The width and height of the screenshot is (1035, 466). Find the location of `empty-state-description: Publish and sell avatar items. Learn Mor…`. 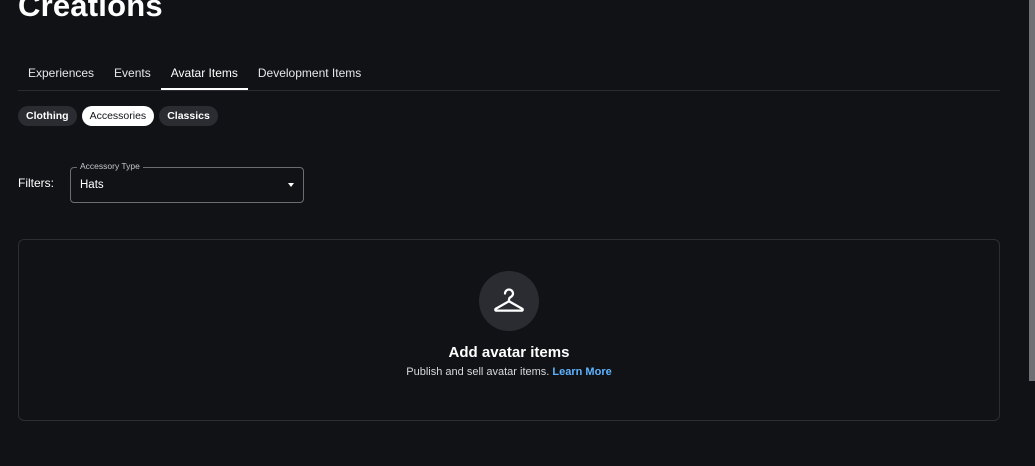

empty-state-description: Publish and sell avatar items. Learn Mor… is located at coordinates (509, 372).